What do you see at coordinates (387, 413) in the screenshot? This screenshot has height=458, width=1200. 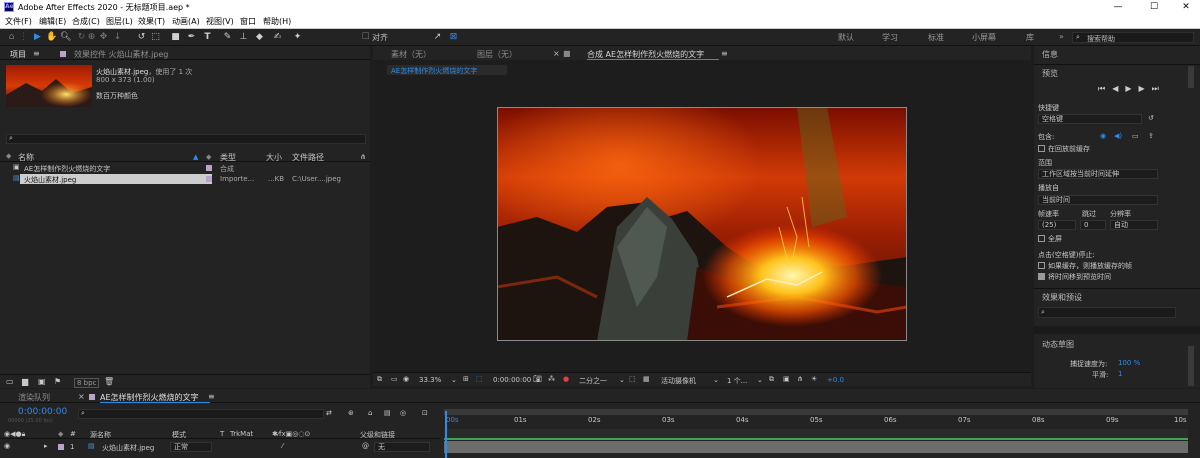 I see `frame-blending-icon: ▤` at bounding box center [387, 413].